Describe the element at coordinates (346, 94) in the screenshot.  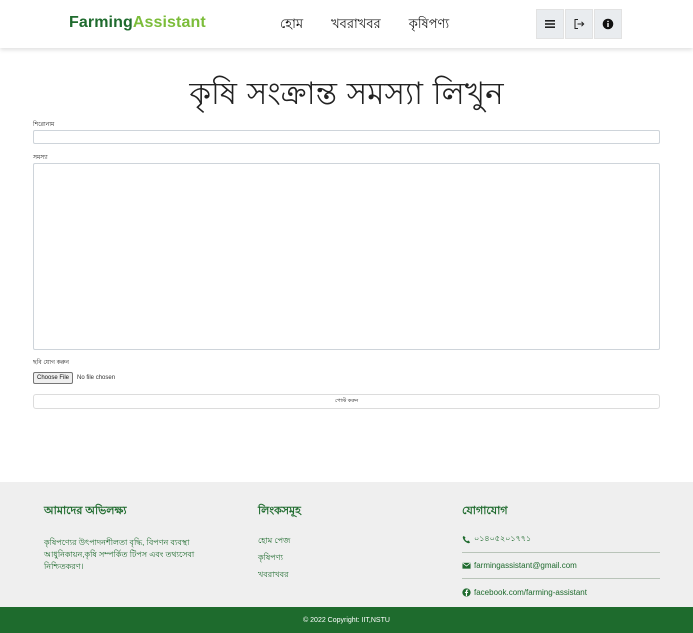
I see `page-title: কৃষি সংক্রান্ত সমস্যা লিখুন` at that location.